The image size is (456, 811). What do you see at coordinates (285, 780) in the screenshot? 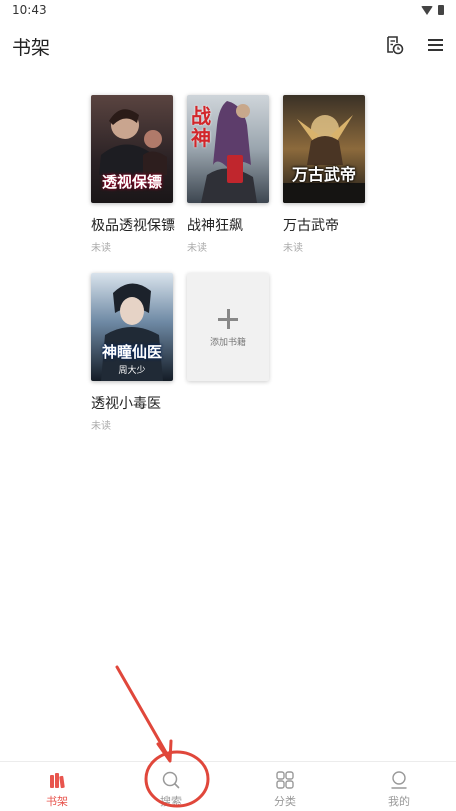
I see `grid-icon` at bounding box center [285, 780].